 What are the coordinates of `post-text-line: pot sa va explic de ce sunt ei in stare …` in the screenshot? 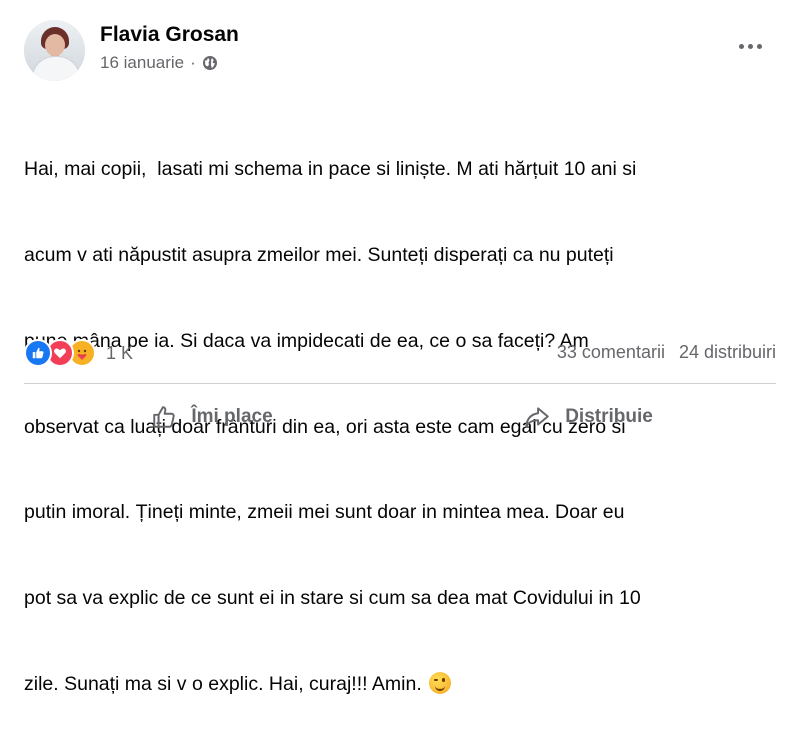 It's located at (332, 598).